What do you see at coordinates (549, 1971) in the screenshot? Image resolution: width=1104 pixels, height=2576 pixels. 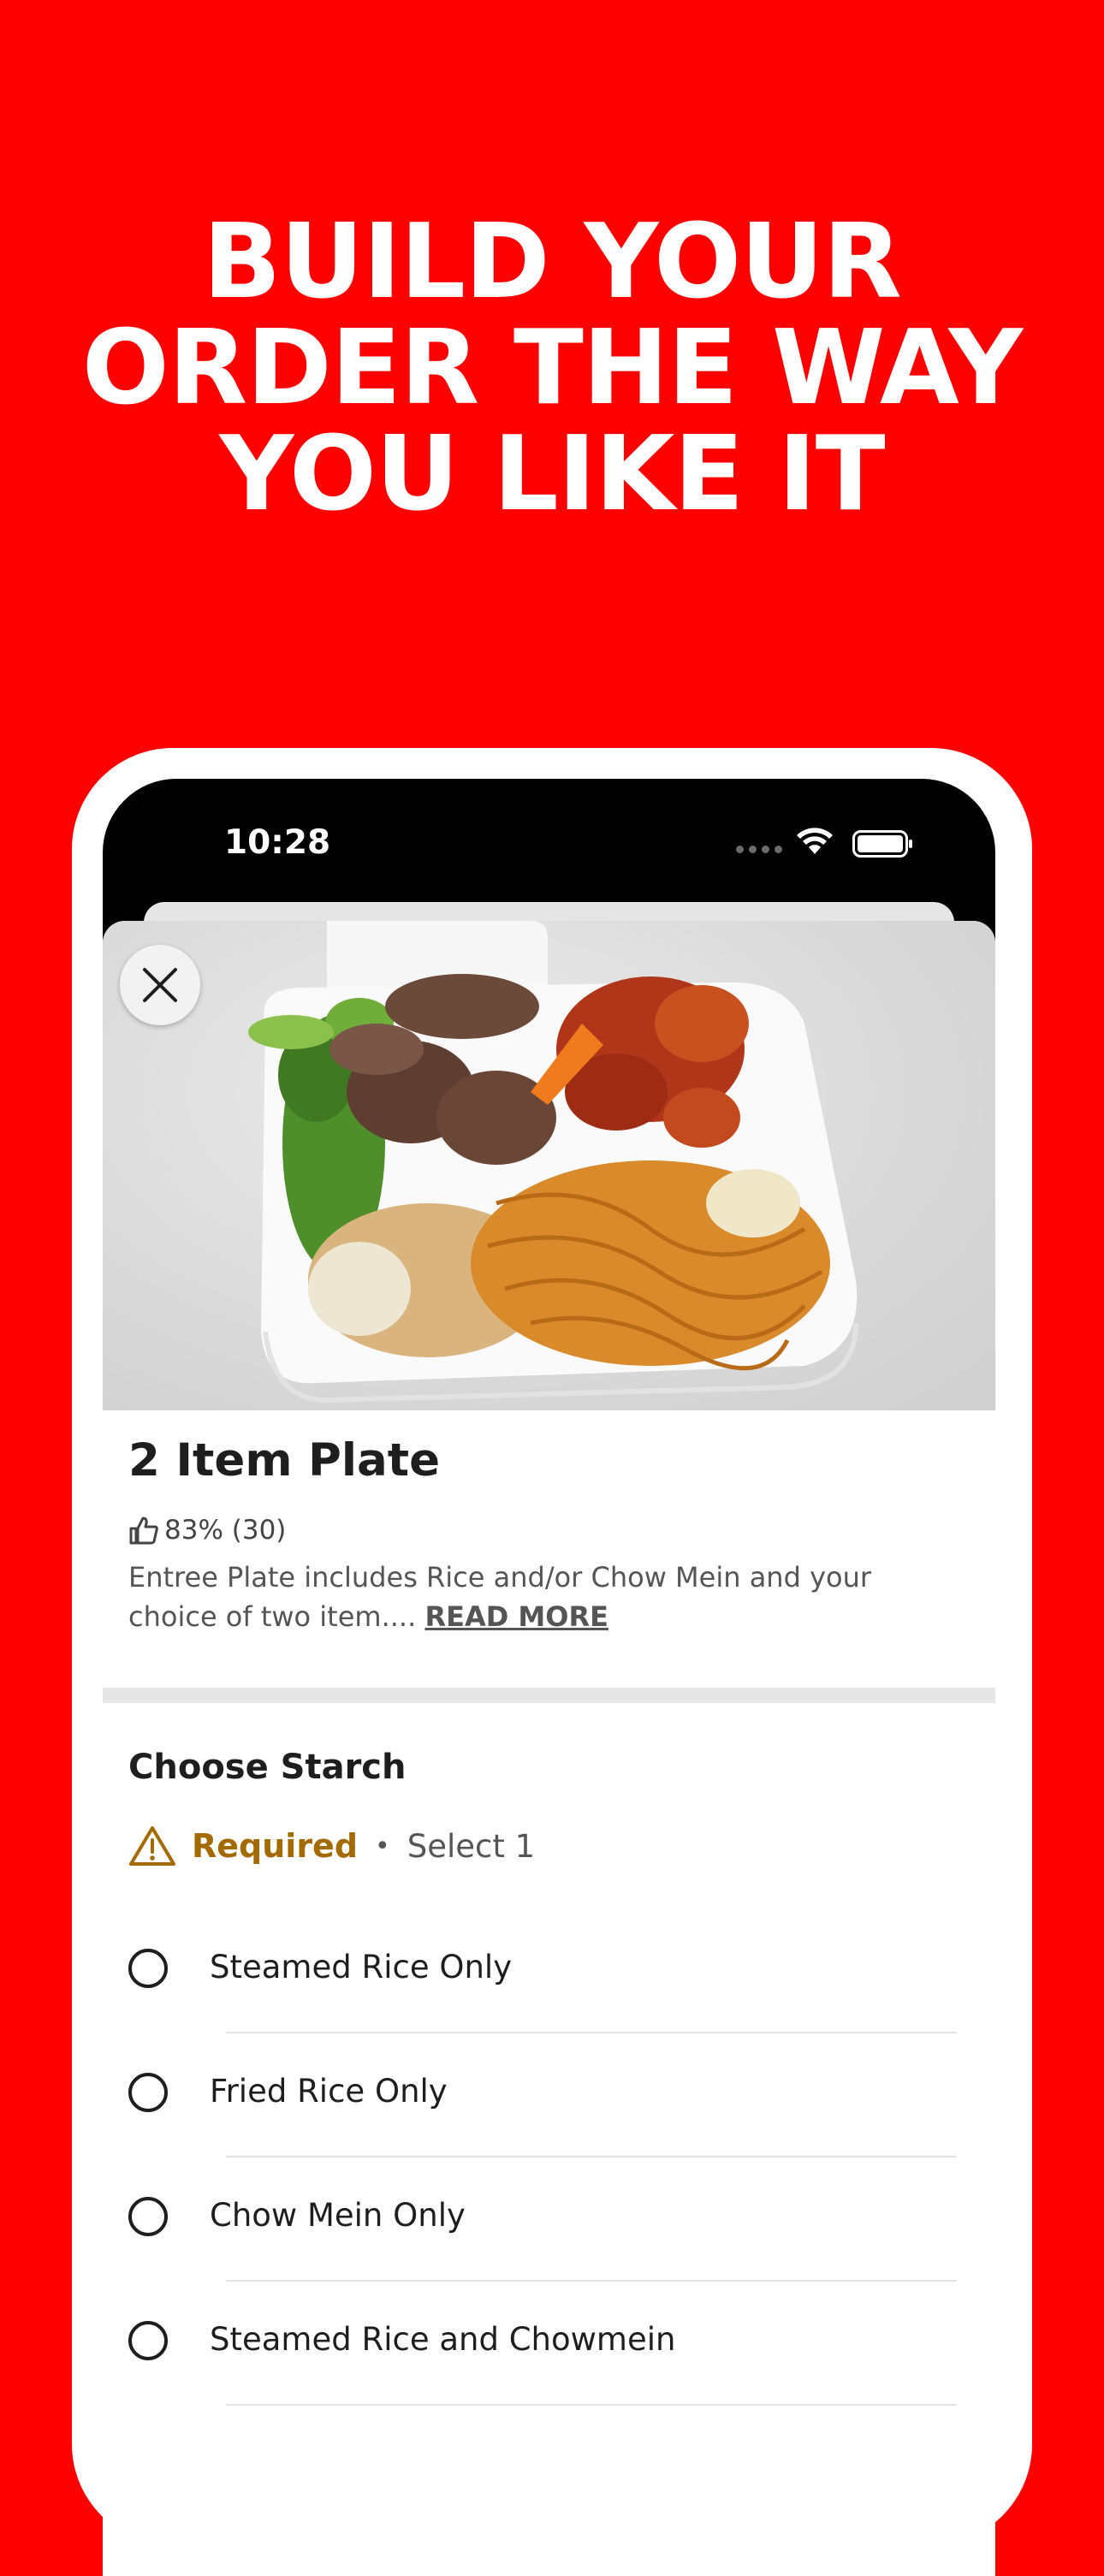 I see `option-steamed-rice-only: Steamed Rice Only` at bounding box center [549, 1971].